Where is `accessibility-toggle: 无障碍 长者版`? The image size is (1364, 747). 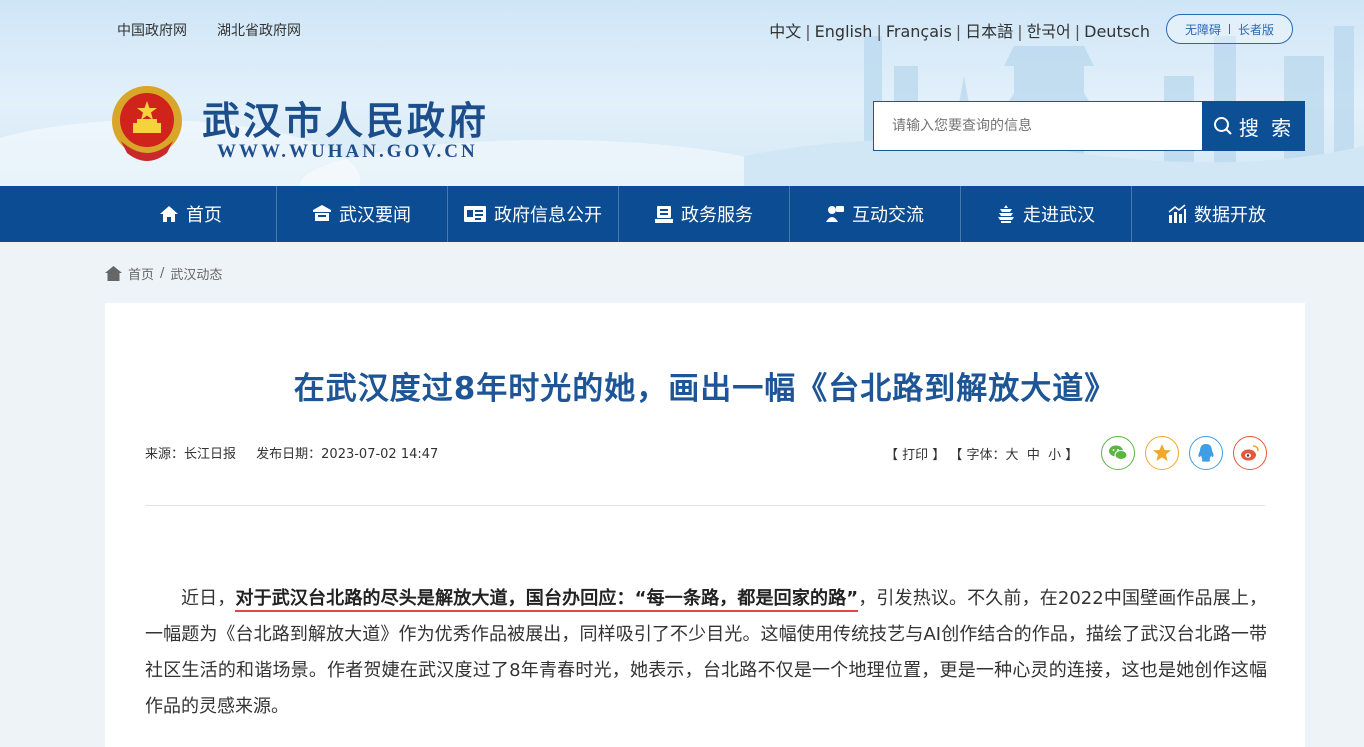
accessibility-toggle: 无障碍 长者版 is located at coordinates (1229, 29).